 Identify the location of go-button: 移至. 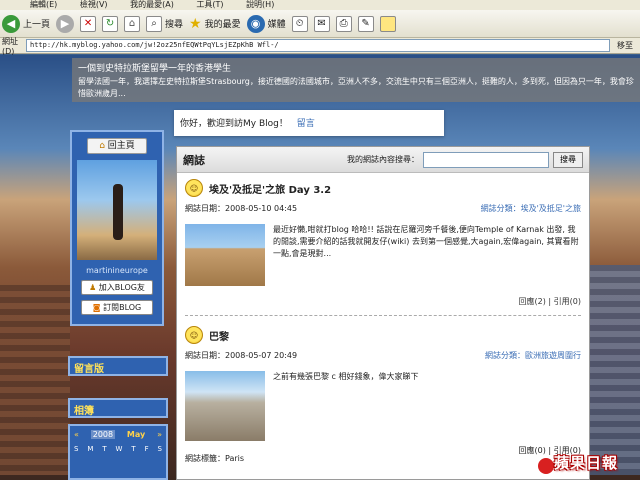
(625, 45).